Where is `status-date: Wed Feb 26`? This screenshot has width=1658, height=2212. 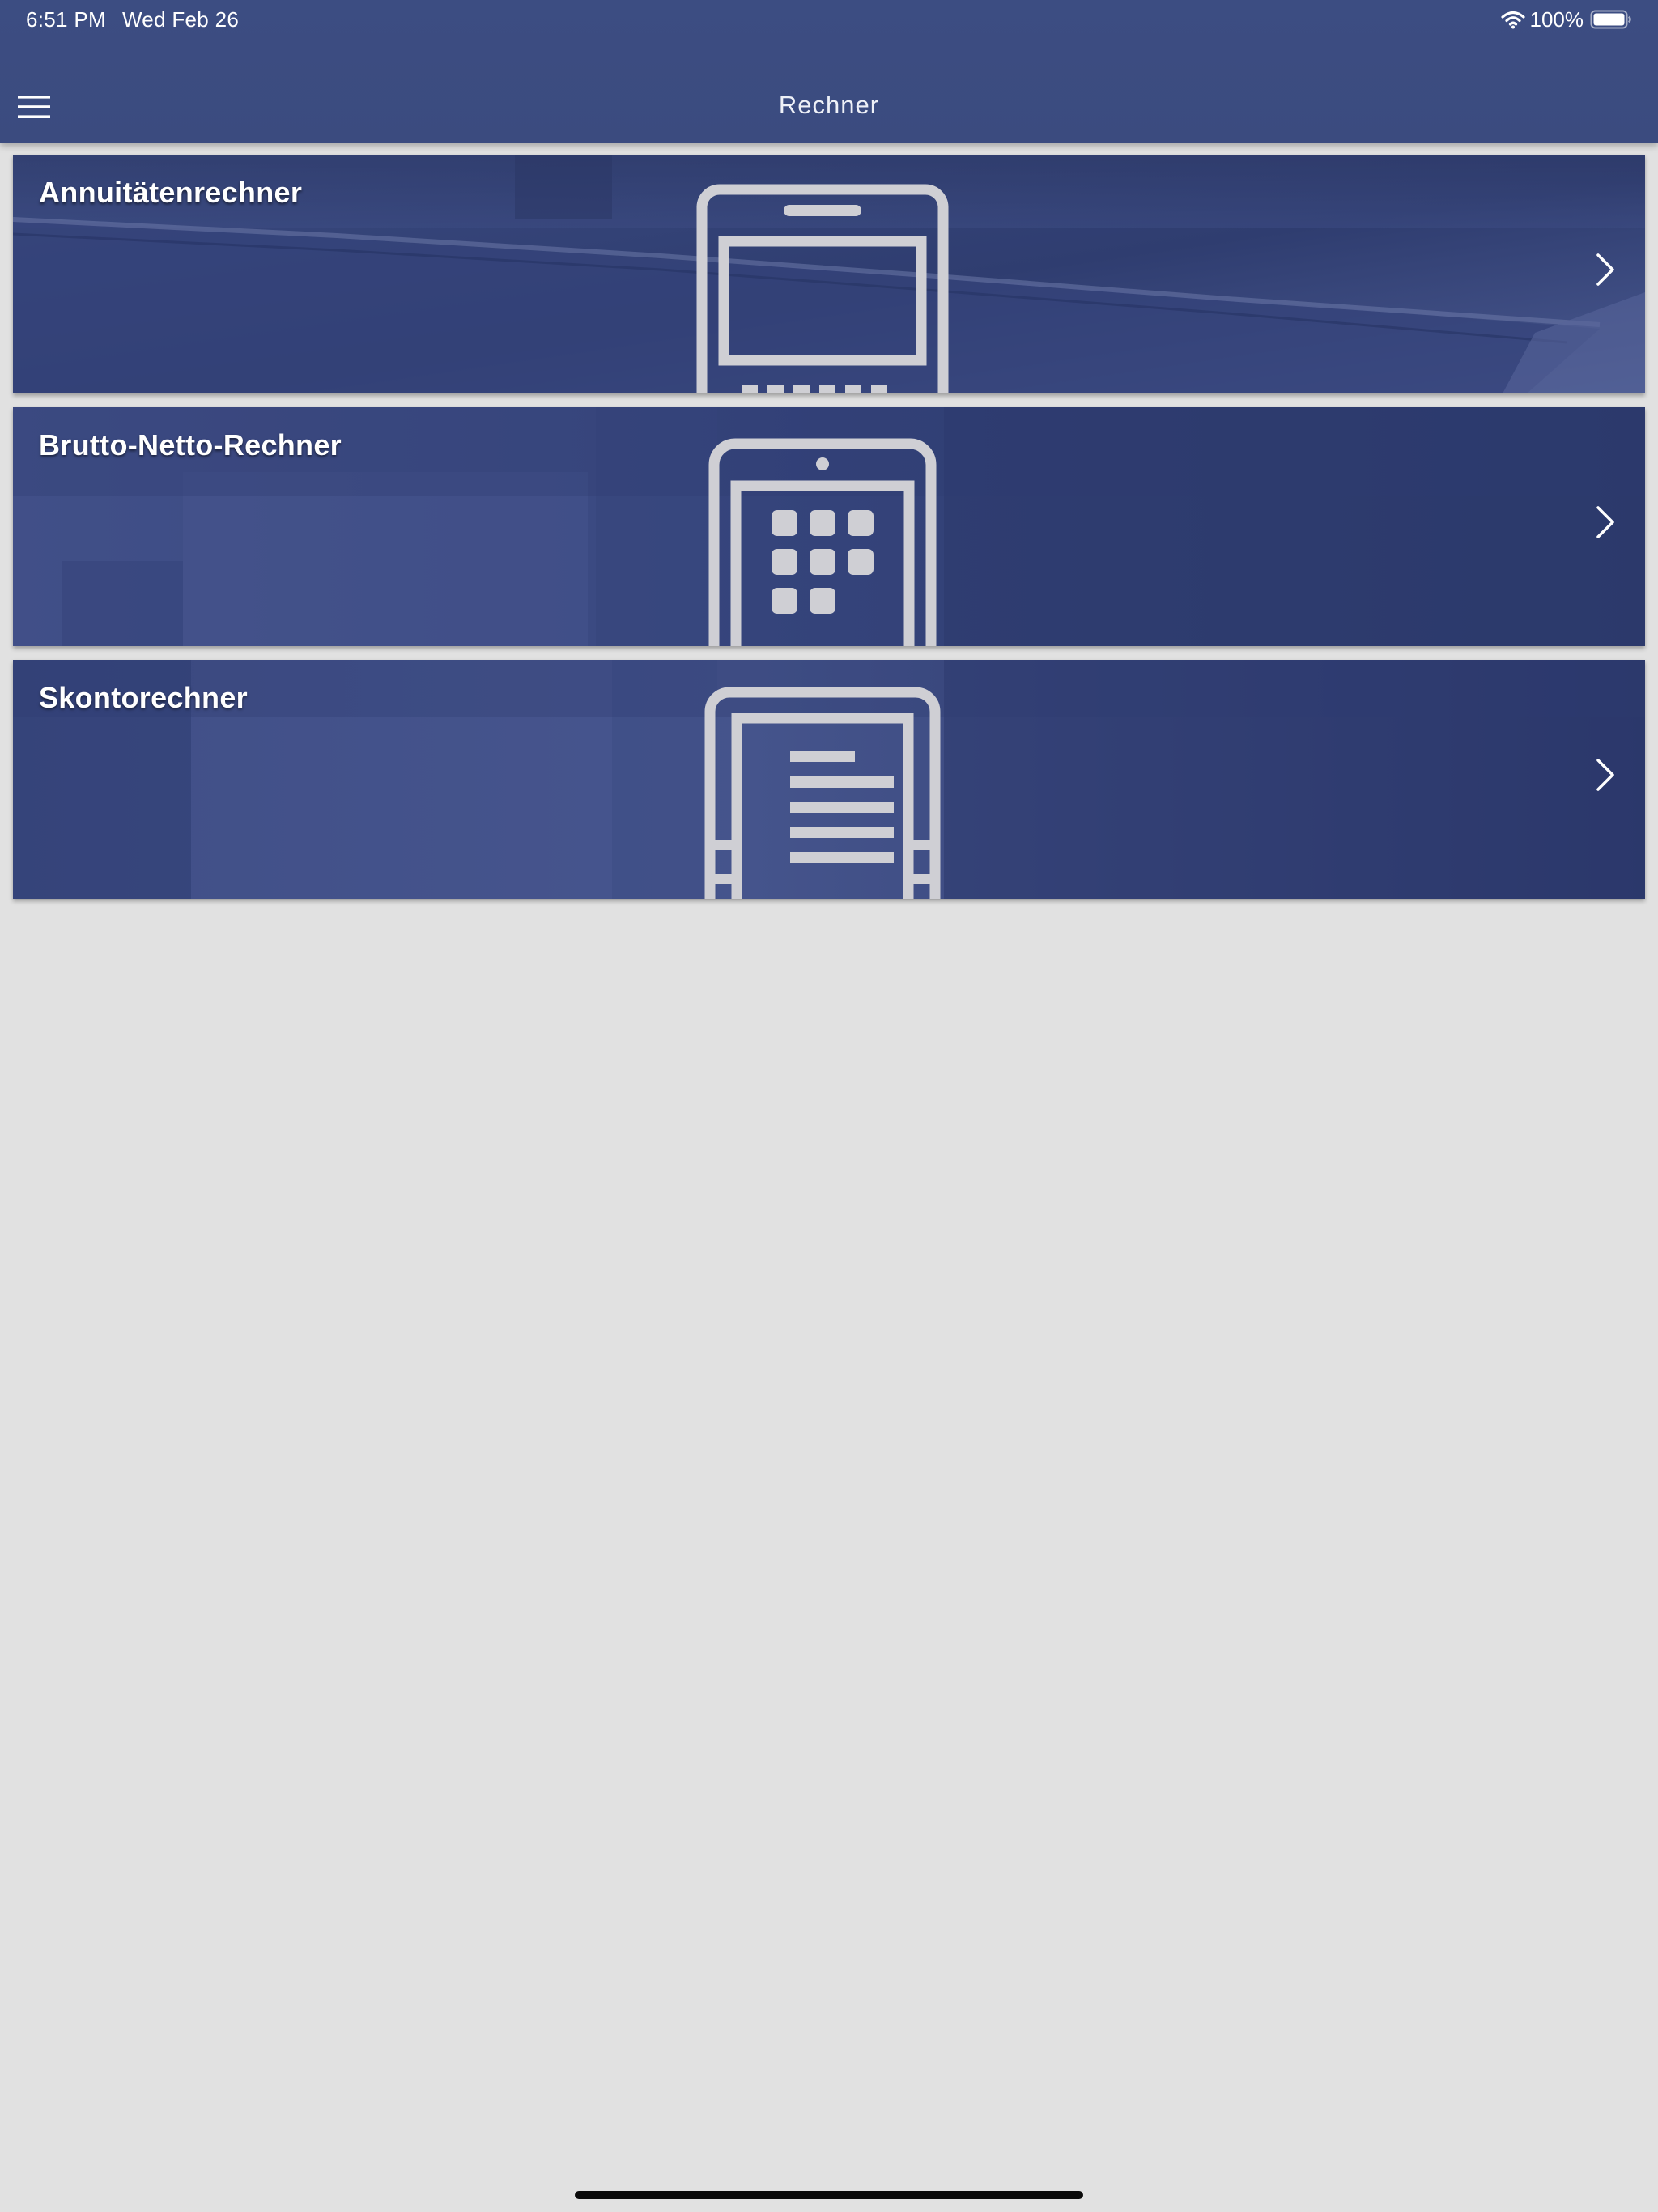
status-date: Wed Feb 26 is located at coordinates (180, 19).